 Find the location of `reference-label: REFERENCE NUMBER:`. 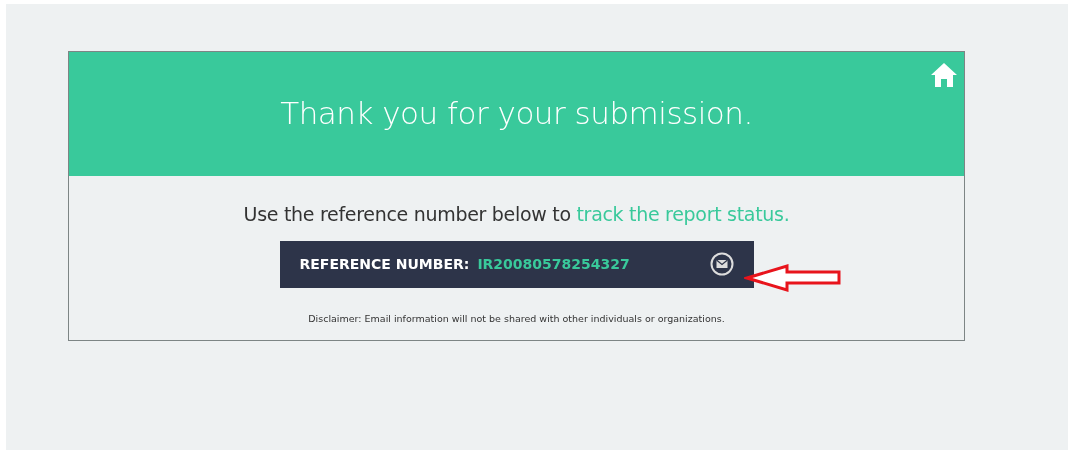

reference-label: REFERENCE NUMBER: is located at coordinates (384, 264).